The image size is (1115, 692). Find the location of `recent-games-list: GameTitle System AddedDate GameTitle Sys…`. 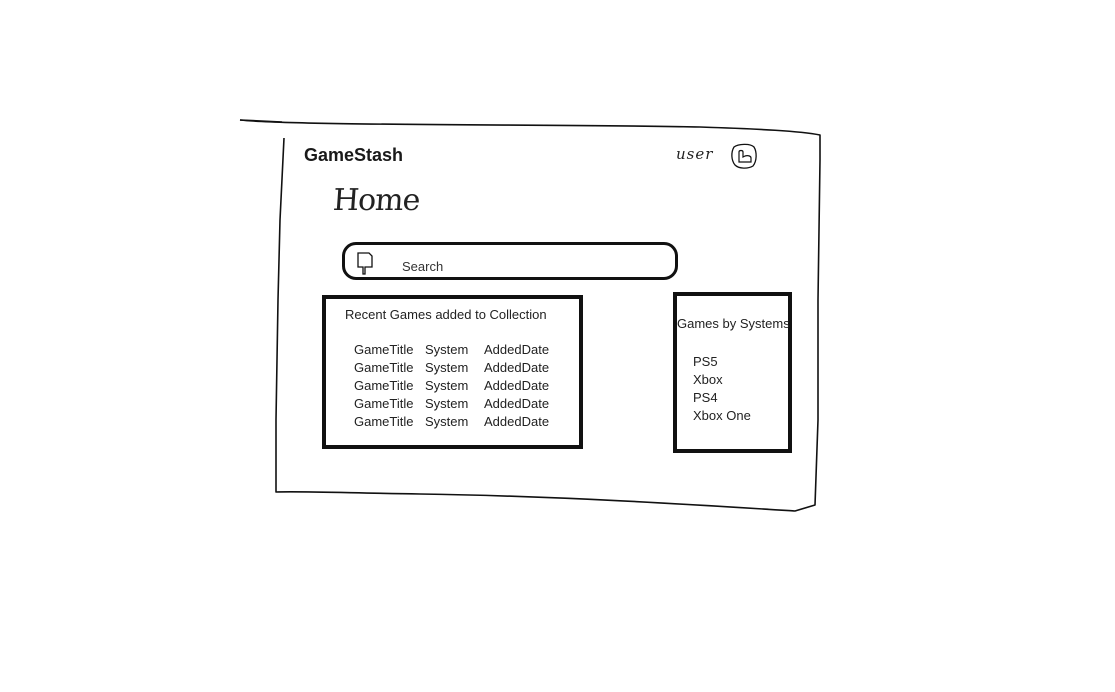

recent-games-list: GameTitle System AddedDate GameTitle Sys… is located at coordinates (459, 387).